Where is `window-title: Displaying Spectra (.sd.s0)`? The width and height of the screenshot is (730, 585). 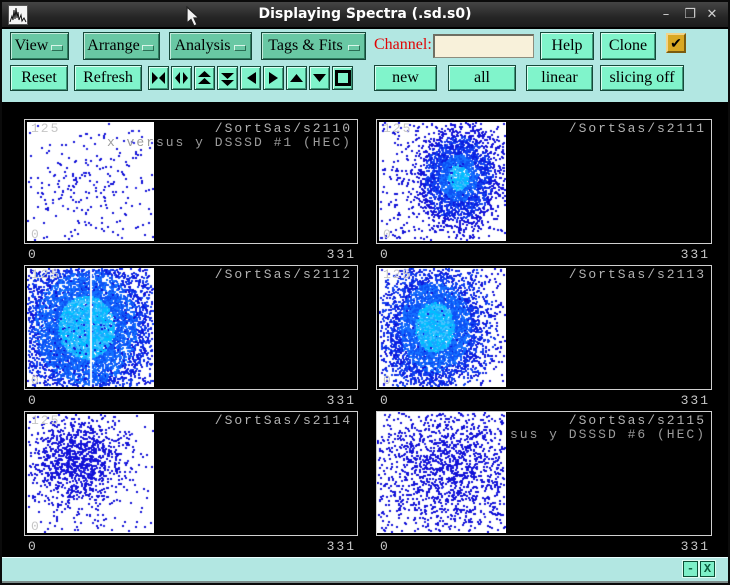 window-title: Displaying Spectra (.sd.s0) is located at coordinates (365, 14).